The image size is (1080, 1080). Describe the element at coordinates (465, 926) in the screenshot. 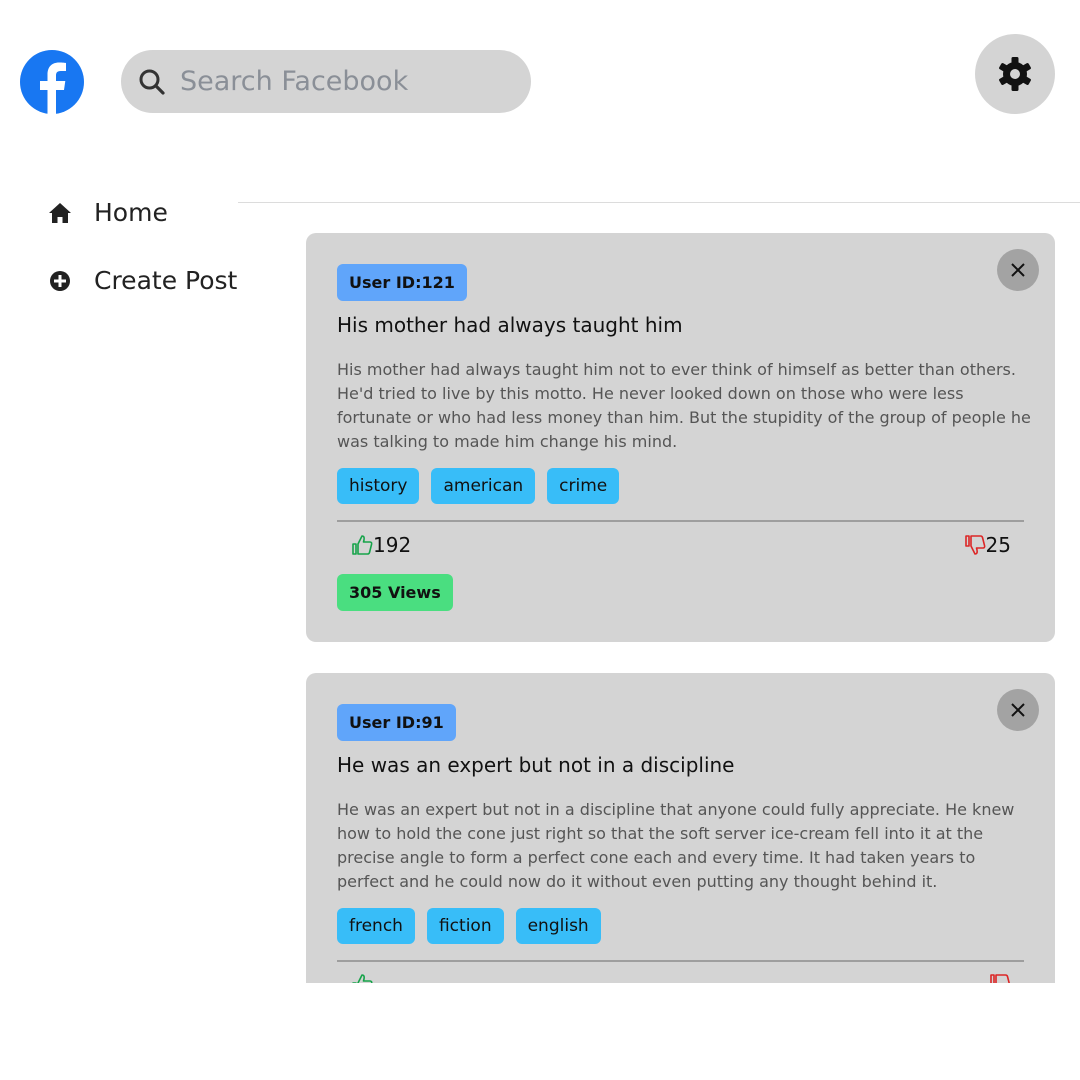

I see `tag-chip: fiction` at that location.